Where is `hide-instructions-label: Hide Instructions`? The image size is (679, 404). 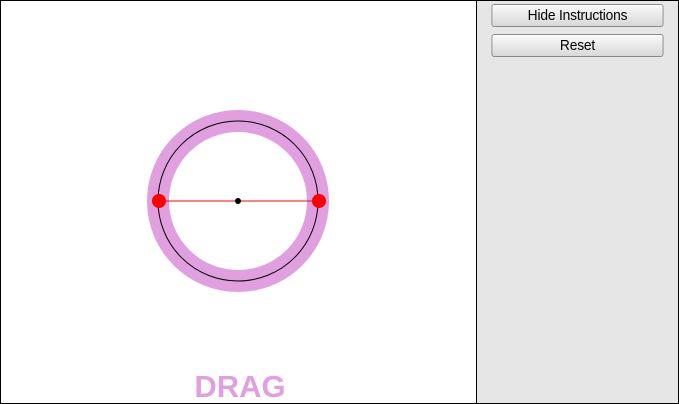 hide-instructions-label: Hide Instructions is located at coordinates (577, 15).